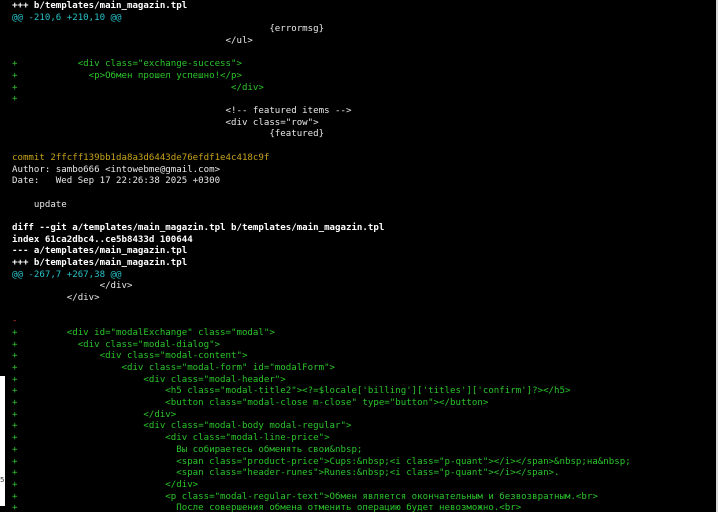 The width and height of the screenshot is (718, 512). Describe the element at coordinates (149, 379) in the screenshot. I see `terminal-line: + <div class="modal-header">` at that location.